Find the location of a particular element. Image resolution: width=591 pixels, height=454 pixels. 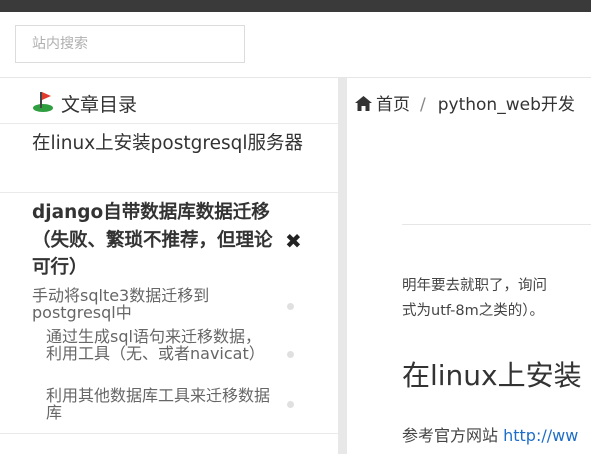

flag-icon is located at coordinates (43, 102).